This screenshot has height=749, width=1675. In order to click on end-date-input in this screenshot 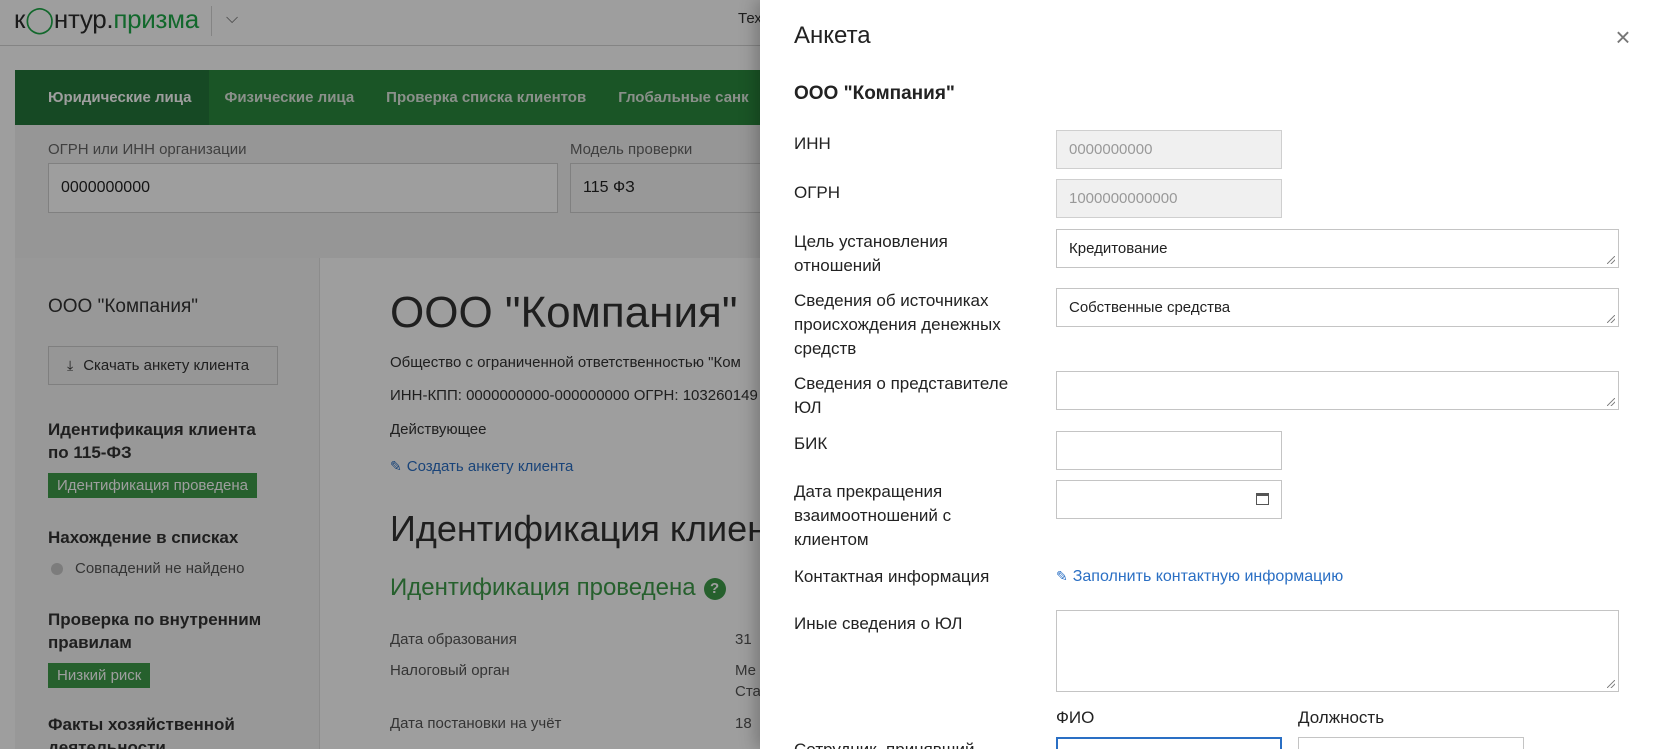, I will do `click(1169, 499)`.